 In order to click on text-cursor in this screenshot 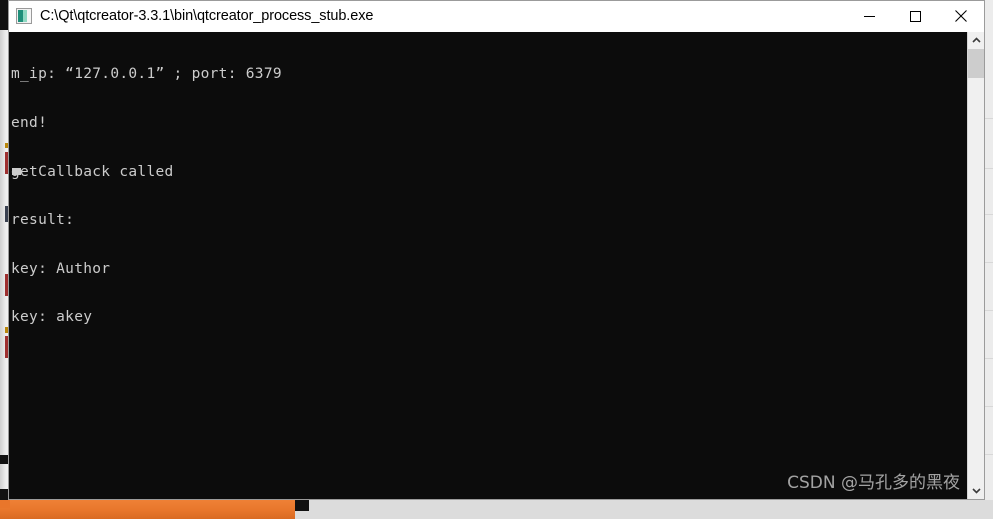, I will do `click(16, 171)`.